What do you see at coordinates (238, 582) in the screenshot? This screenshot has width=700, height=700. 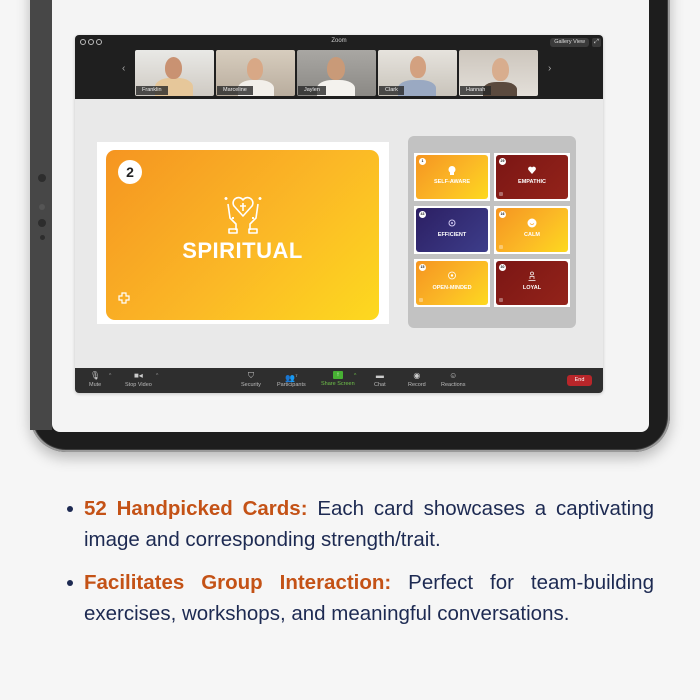 I see `feature-title: Facilitates Group Interaction:` at bounding box center [238, 582].